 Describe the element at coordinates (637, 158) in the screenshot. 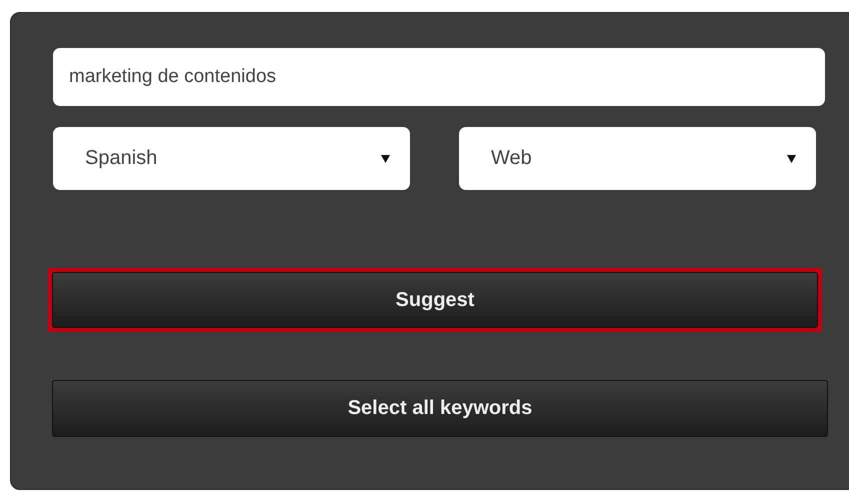

I see `dropdown: Web` at that location.